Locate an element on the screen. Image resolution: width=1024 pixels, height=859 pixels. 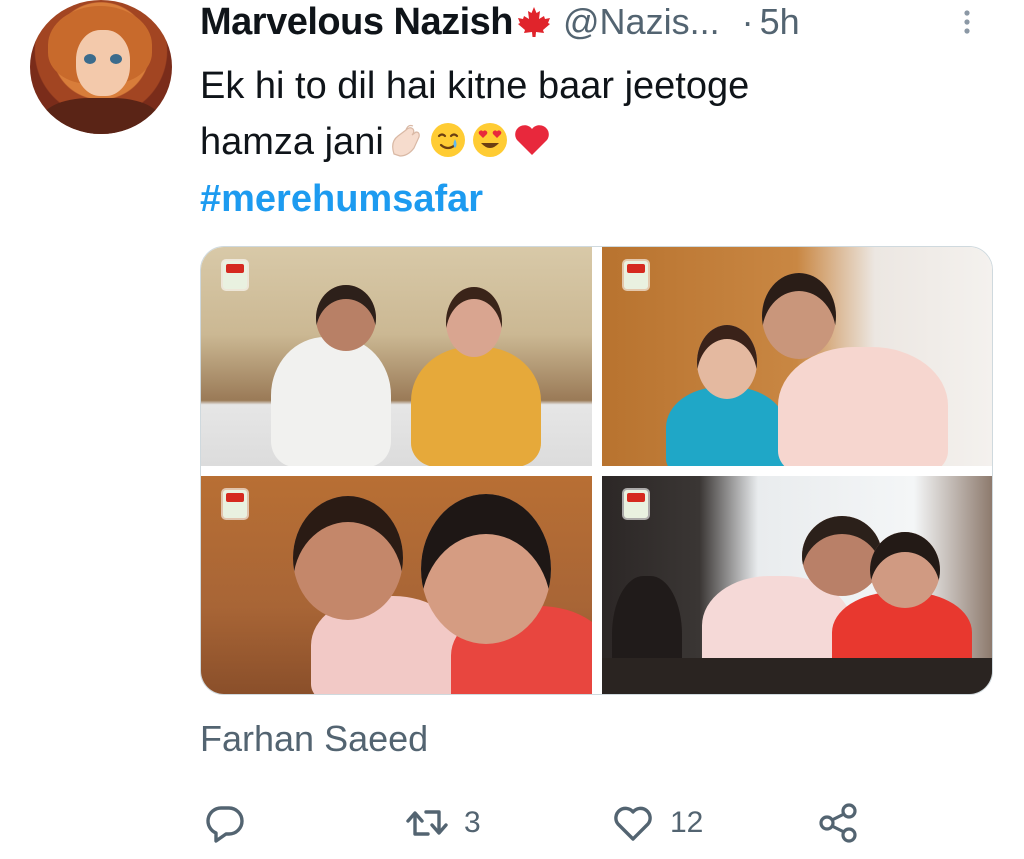
smiling-face-with-tear-emoji is located at coordinates (447, 140).